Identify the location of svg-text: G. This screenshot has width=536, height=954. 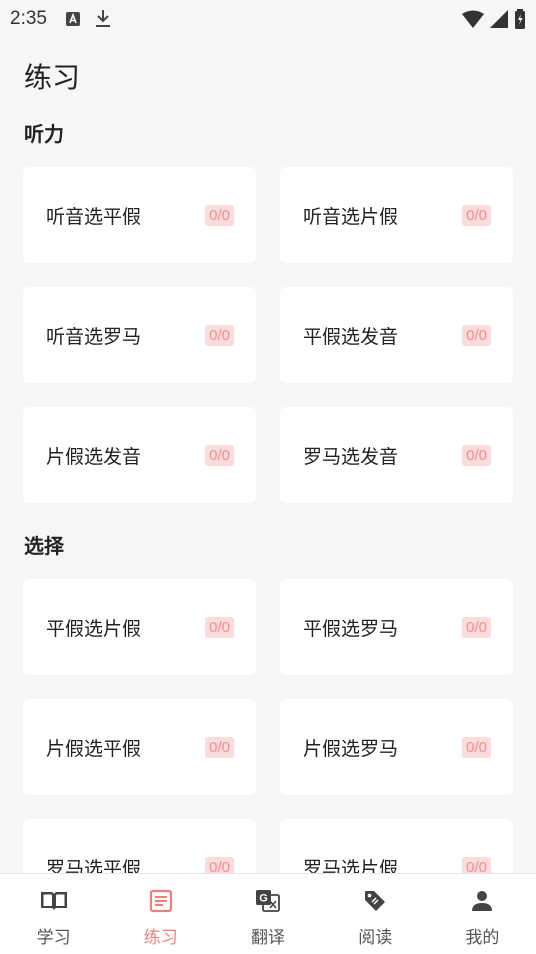
(263, 899).